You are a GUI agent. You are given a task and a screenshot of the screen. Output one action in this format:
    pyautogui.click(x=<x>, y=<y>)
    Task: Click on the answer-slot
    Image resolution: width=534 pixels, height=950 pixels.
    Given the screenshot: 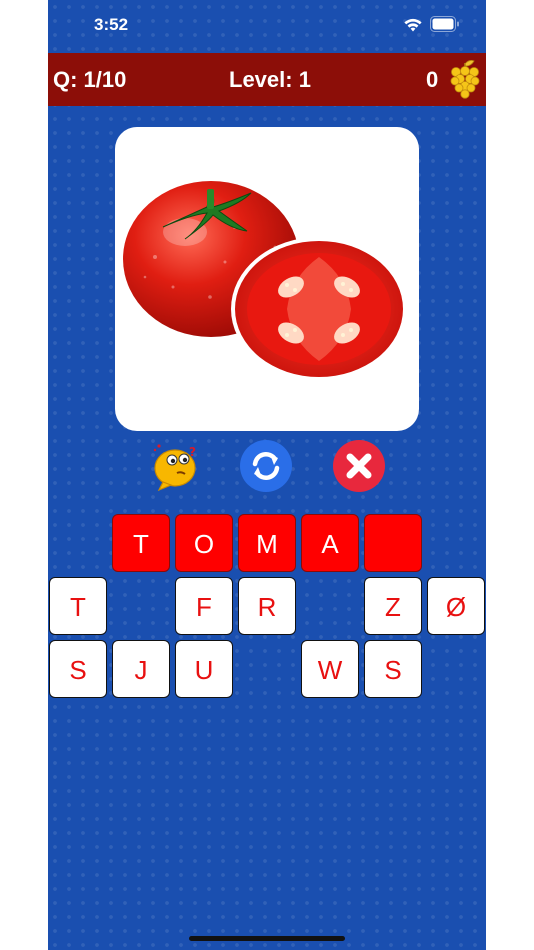 What is the action you would take?
    pyautogui.click(x=393, y=543)
    